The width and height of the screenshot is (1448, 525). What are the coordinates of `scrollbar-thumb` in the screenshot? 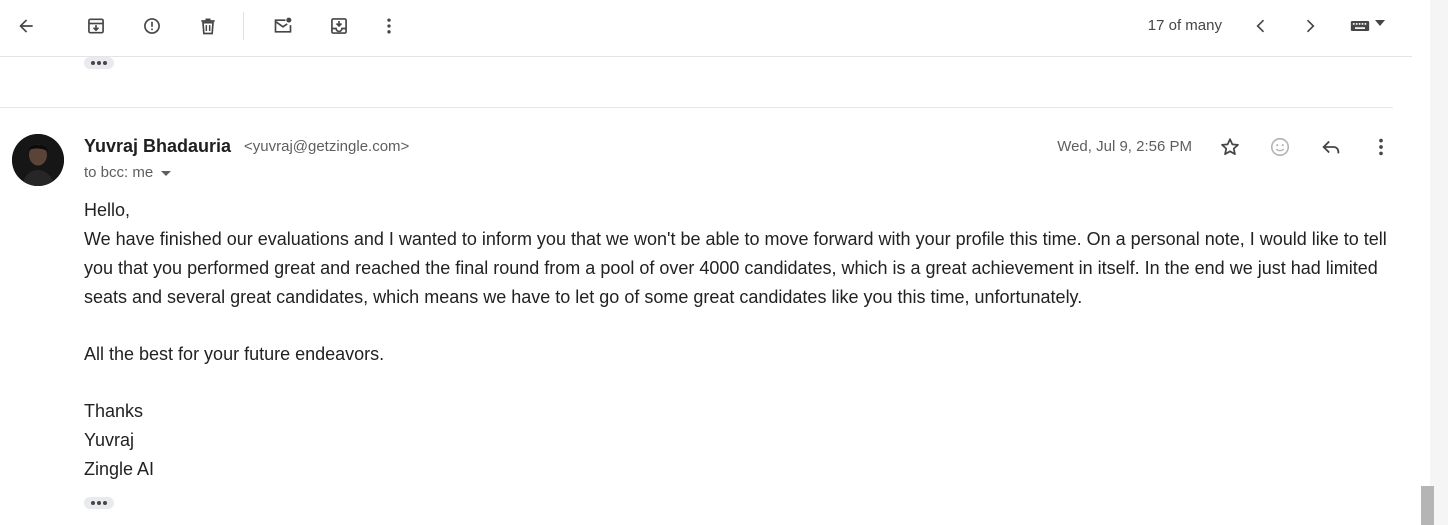 It's located at (1427, 505).